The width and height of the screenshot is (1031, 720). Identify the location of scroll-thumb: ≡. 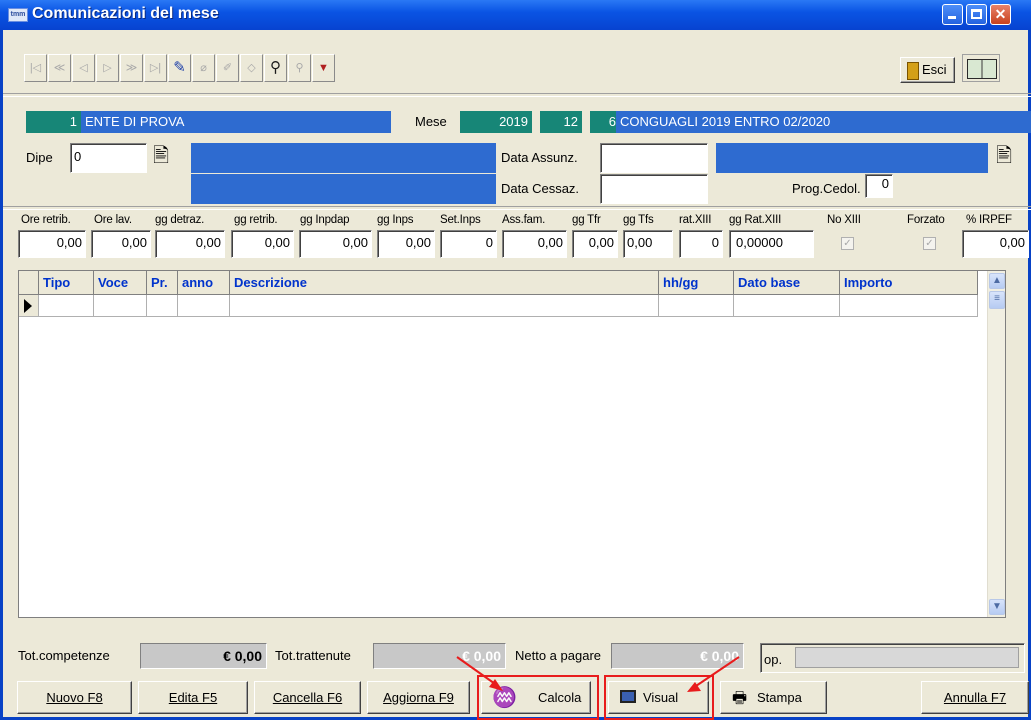
(997, 300).